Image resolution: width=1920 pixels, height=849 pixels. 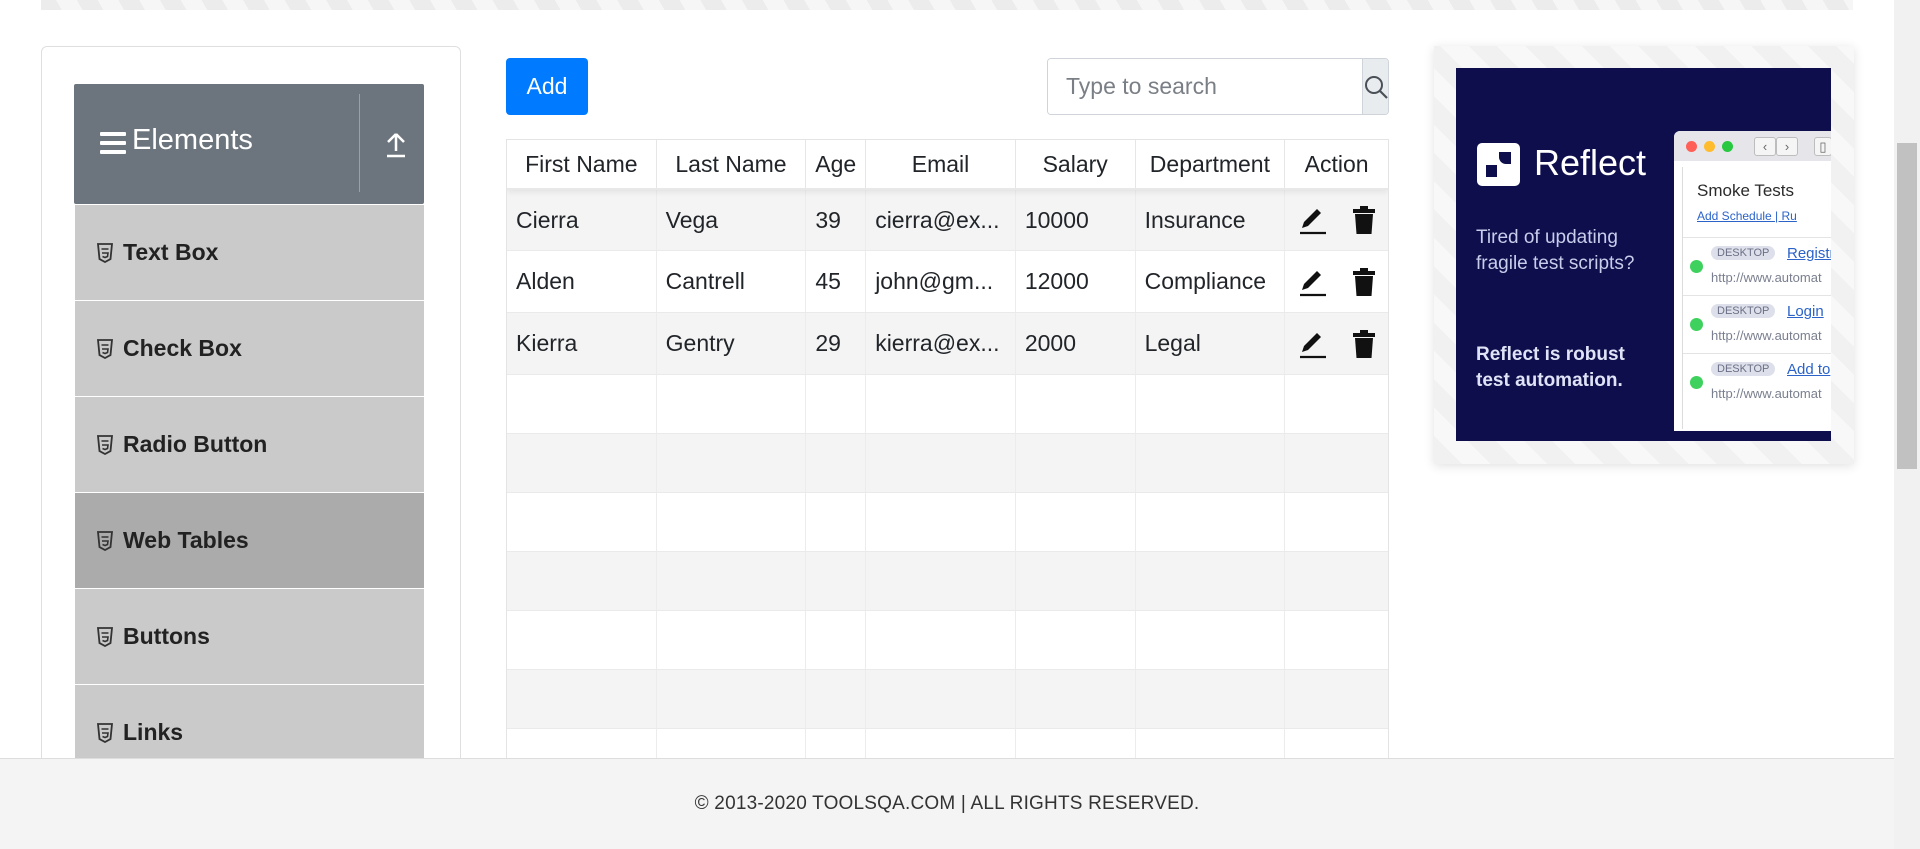 What do you see at coordinates (836, 343) in the screenshot?
I see `cell-age: 29` at bounding box center [836, 343].